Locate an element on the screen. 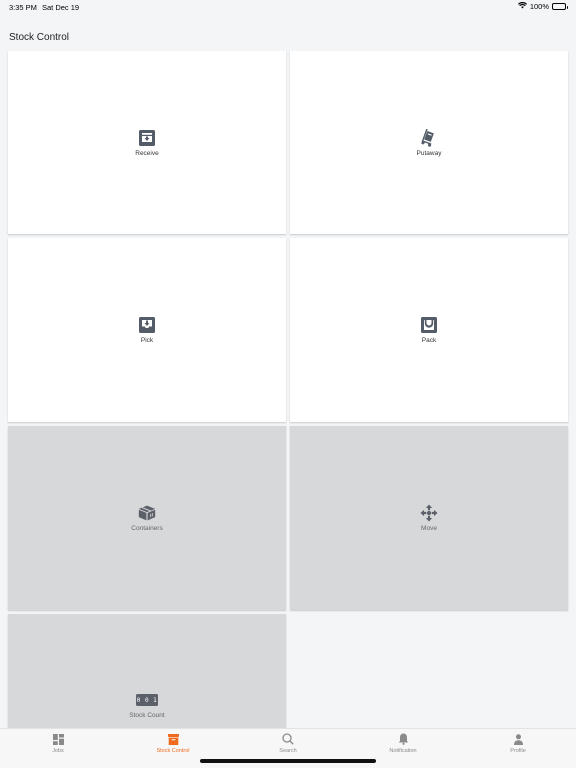  counter-digits: 0 0 1 is located at coordinates (147, 700).